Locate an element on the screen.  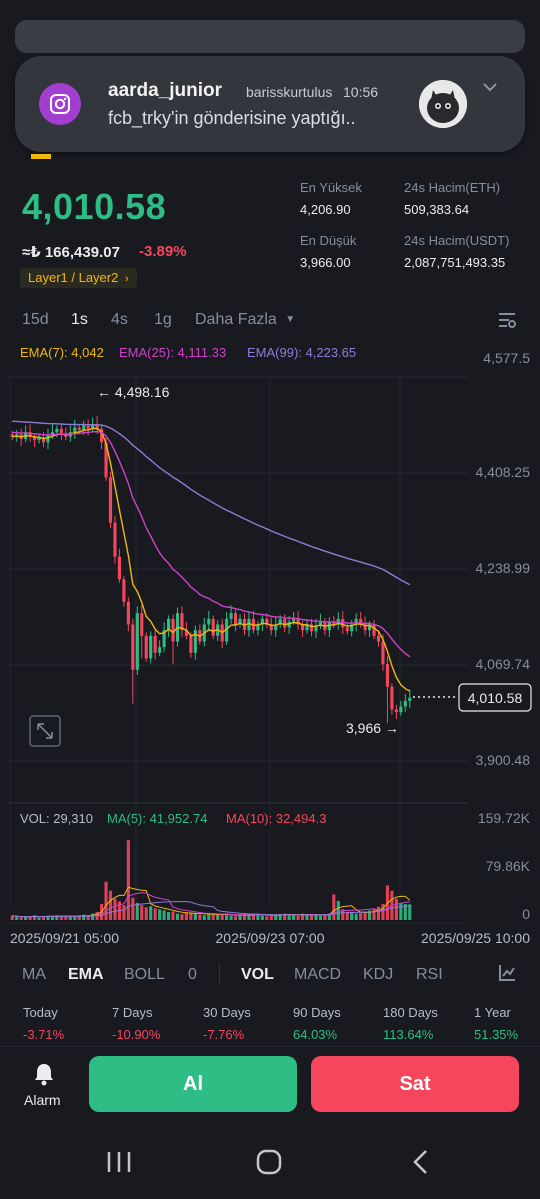
divider is located at coordinates (219, 974).